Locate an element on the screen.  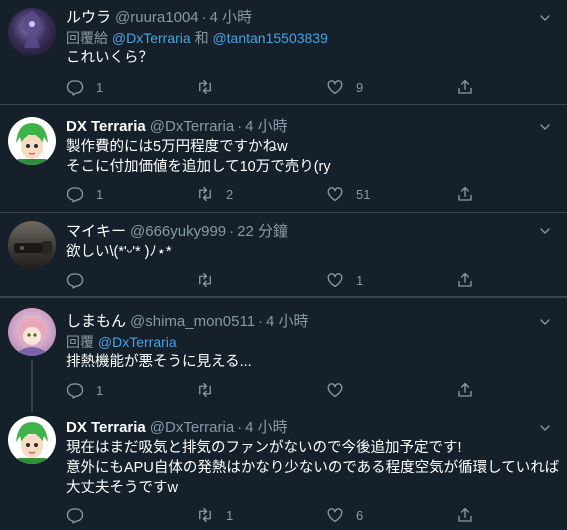
tweet-text: そこに付加価値を追加して10万で売り(ry is located at coordinates (198, 167).